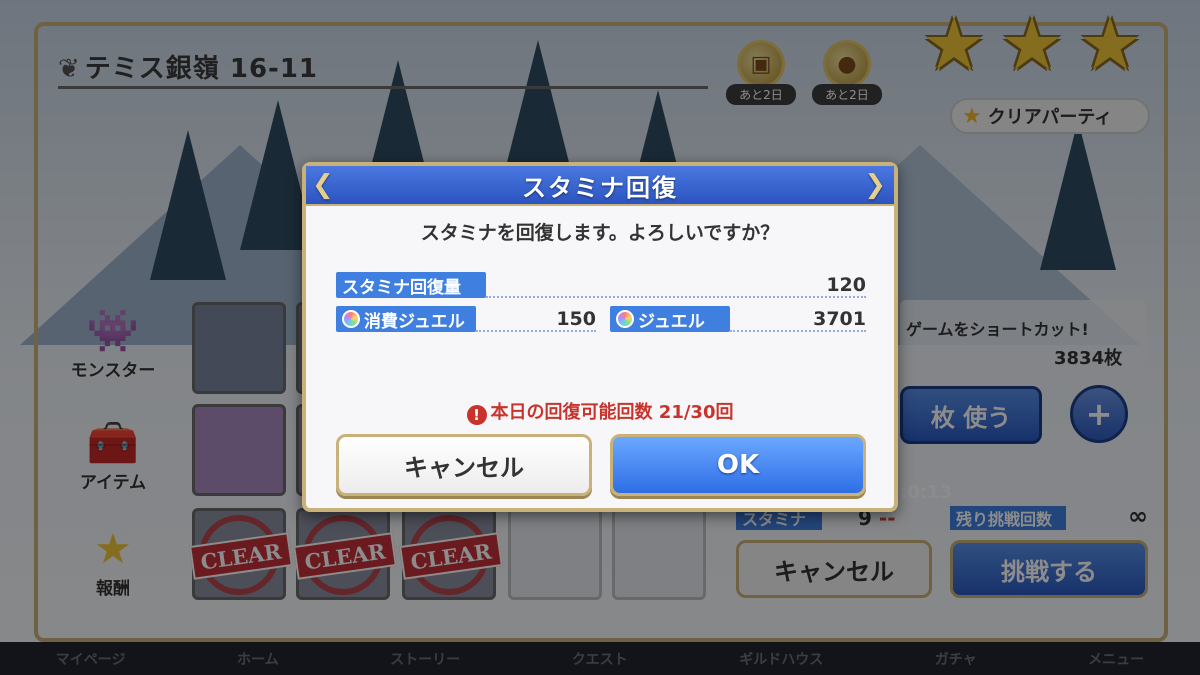 Image resolution: width=1200 pixels, height=675 pixels. I want to click on cost-jewel-value: 150, so click(576, 319).